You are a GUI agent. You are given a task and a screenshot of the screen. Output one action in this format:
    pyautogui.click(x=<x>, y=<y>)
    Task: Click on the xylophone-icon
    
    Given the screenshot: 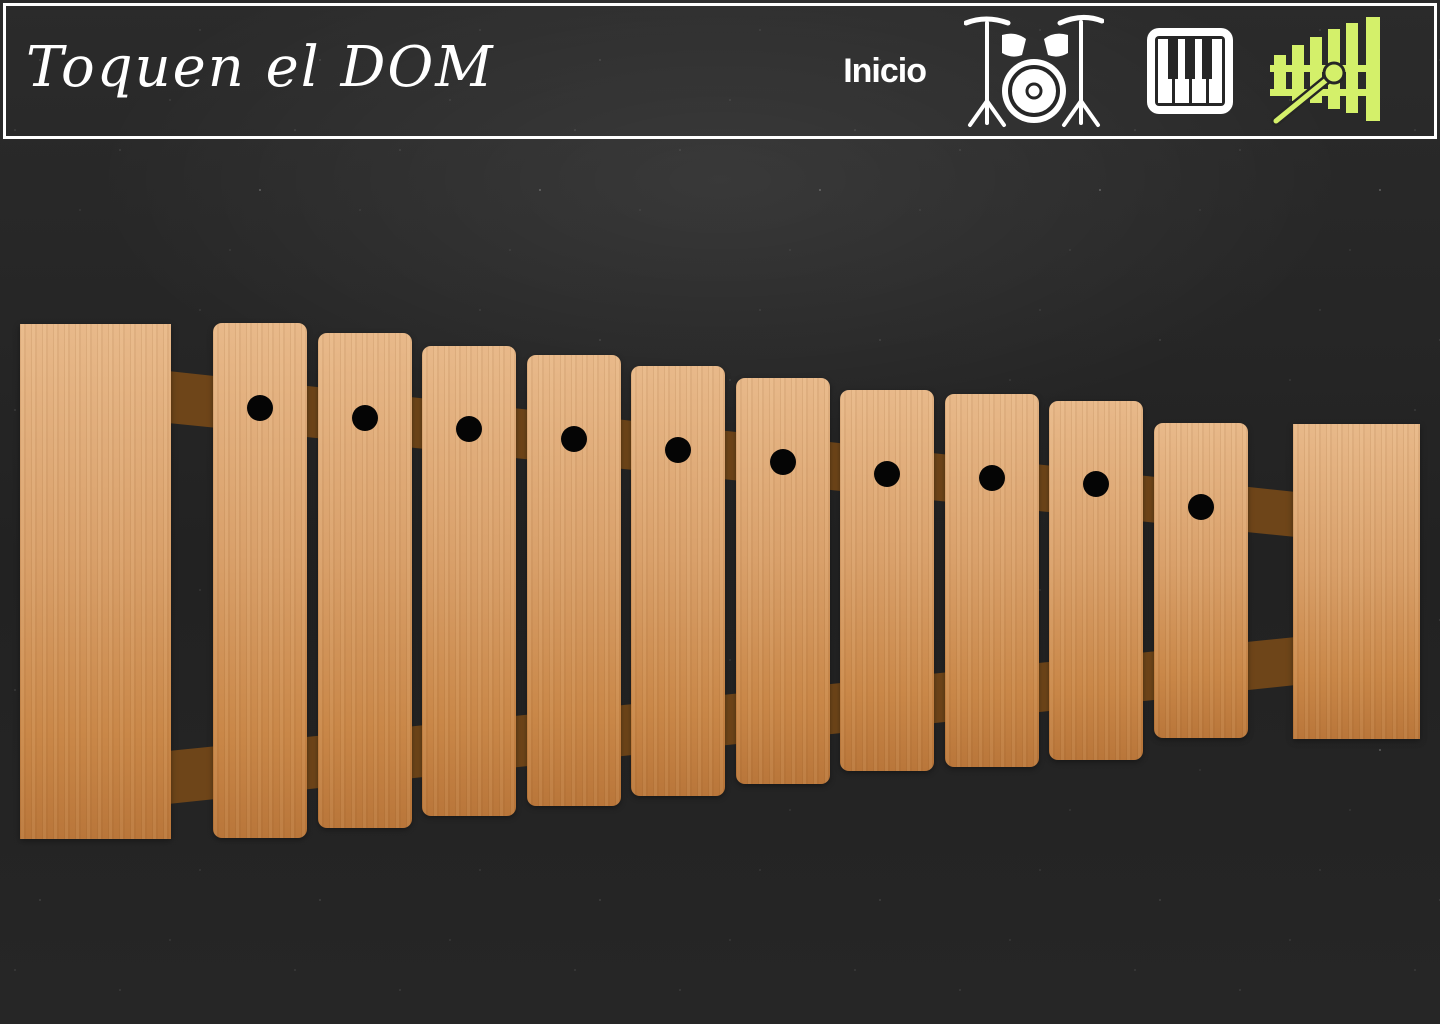 What is the action you would take?
    pyautogui.click(x=1330, y=71)
    